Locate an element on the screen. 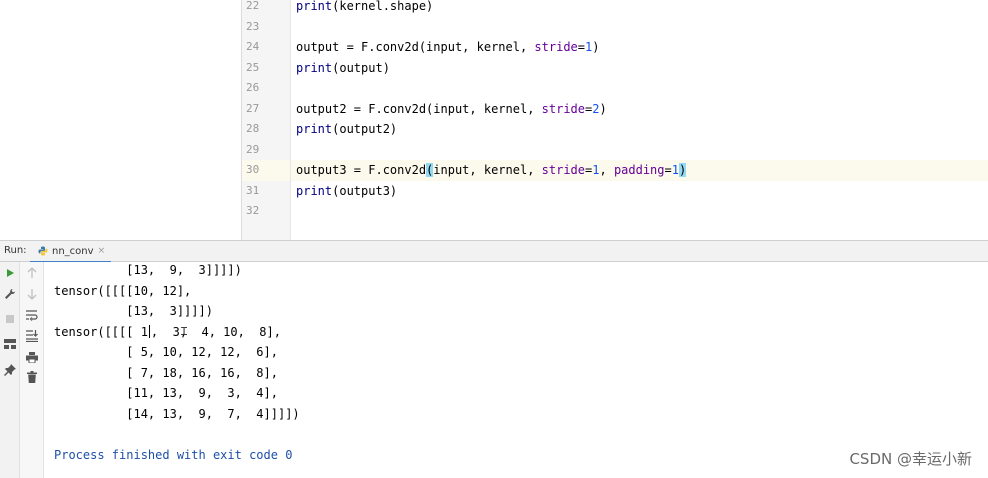  play-icon is located at coordinates (10, 273).